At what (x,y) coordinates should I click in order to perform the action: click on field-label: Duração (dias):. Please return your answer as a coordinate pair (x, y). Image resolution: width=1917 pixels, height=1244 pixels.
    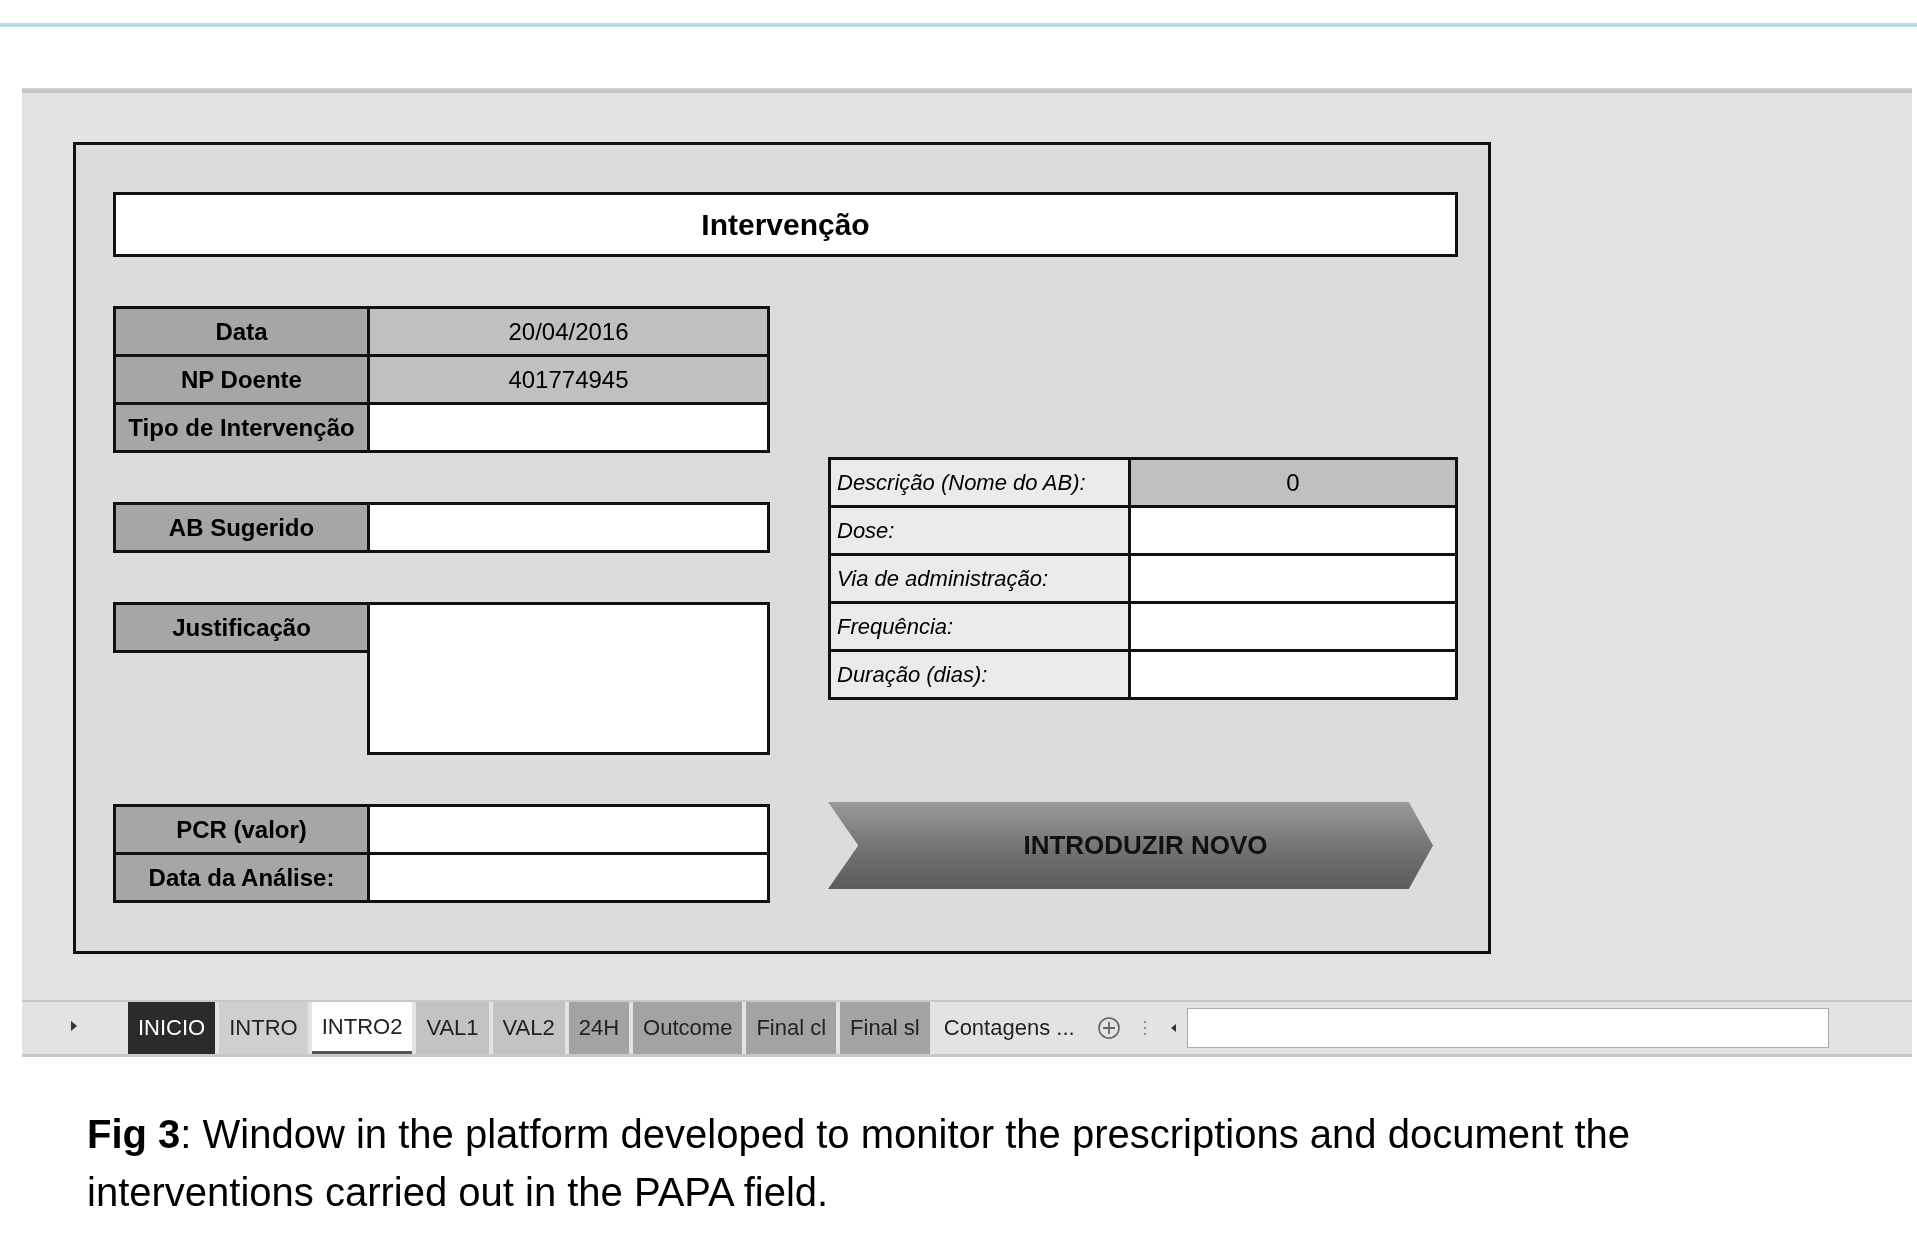
    Looking at the image, I should click on (979, 674).